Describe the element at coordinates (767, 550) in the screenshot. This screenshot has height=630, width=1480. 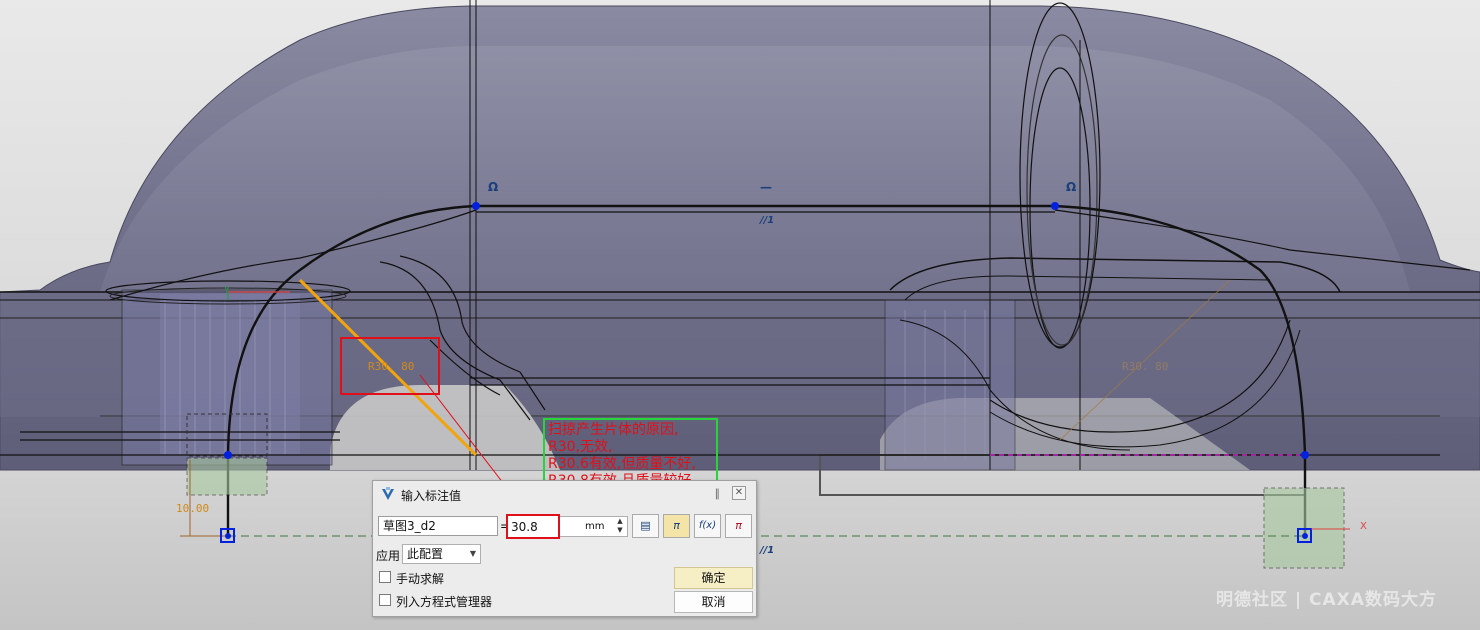
I see `parallel-constraint-icon-2: //1` at that location.